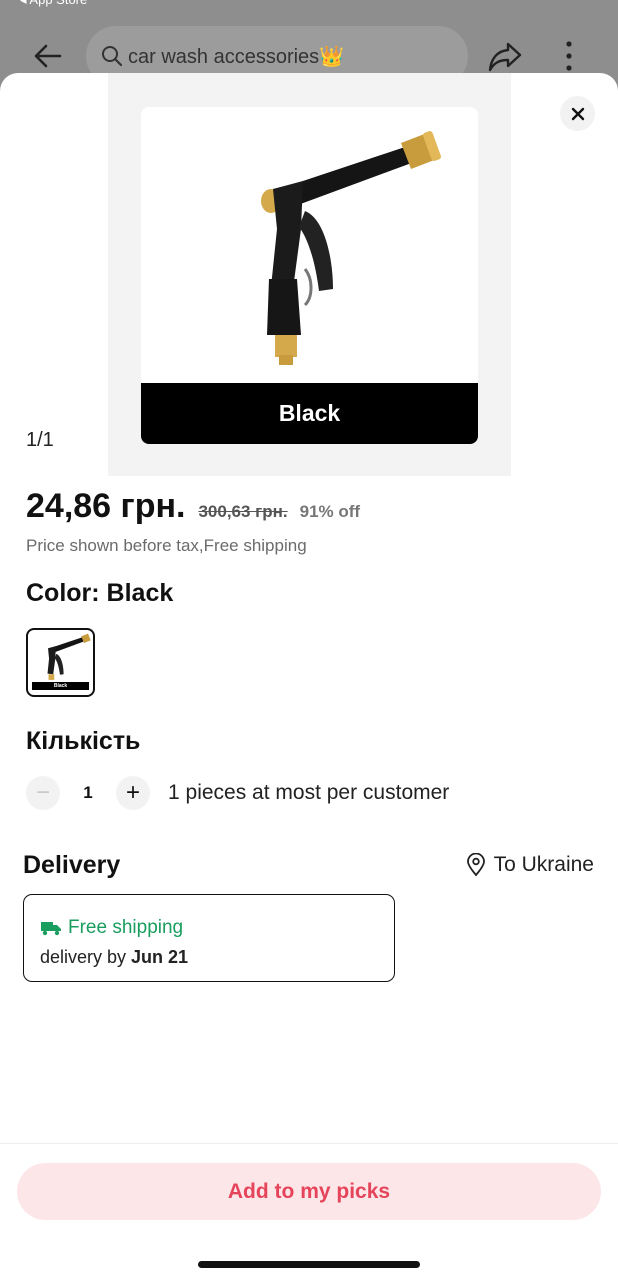  What do you see at coordinates (243, 511) in the screenshot?
I see `original-price: 300,63 грн.` at bounding box center [243, 511].